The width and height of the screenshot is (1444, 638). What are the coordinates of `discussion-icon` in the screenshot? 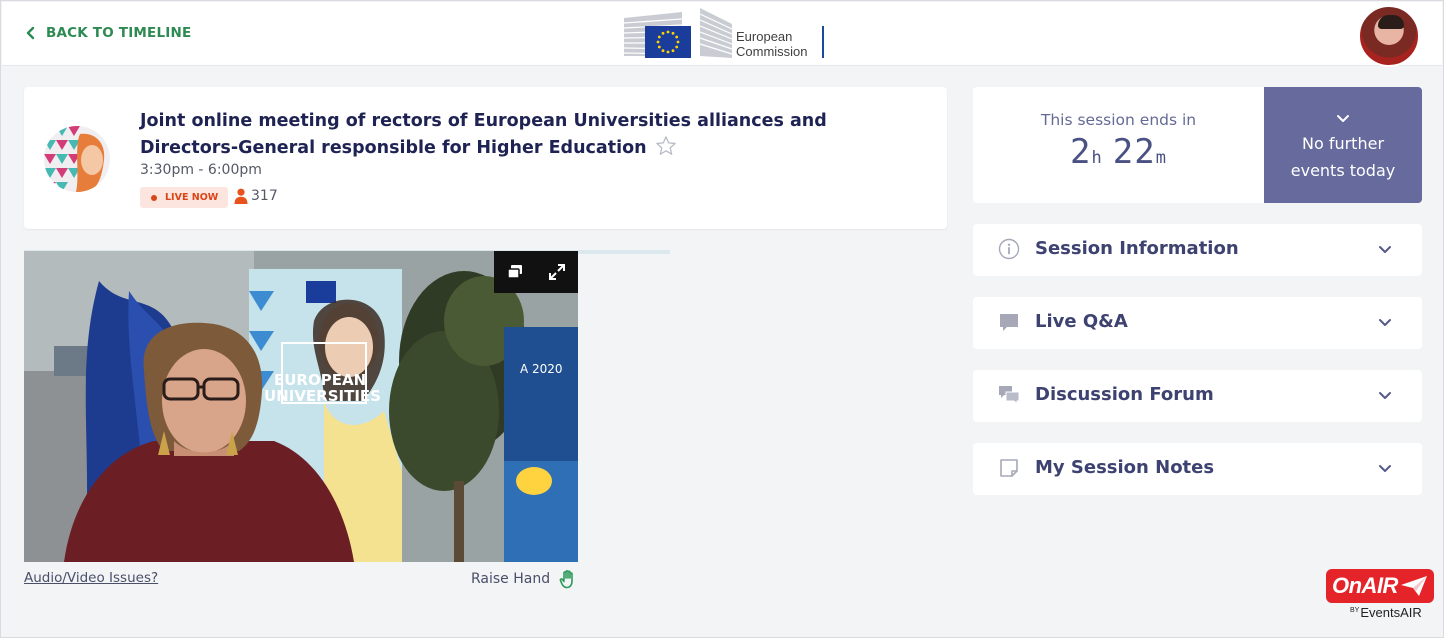 It's located at (1009, 396).